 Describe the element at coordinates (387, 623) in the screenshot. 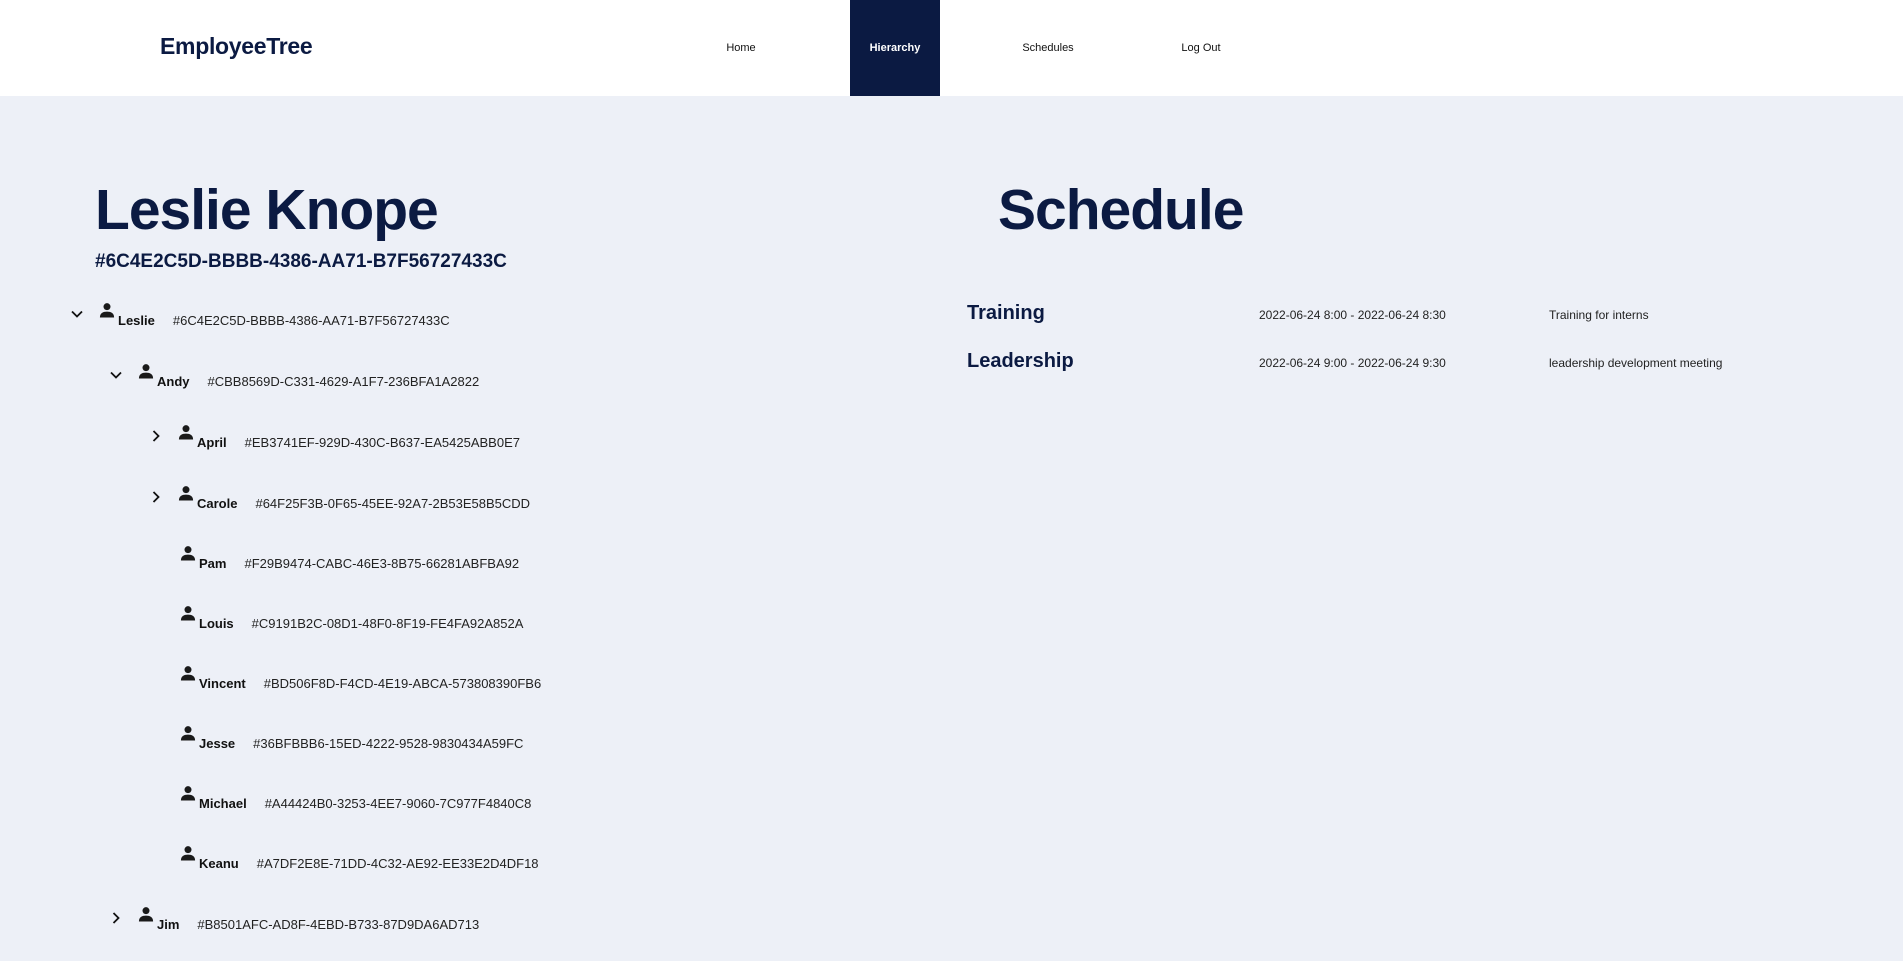

I see `tree-node-id: #C9191B2C-08D1-48F0-8F19-FE4FA92A852A` at that location.